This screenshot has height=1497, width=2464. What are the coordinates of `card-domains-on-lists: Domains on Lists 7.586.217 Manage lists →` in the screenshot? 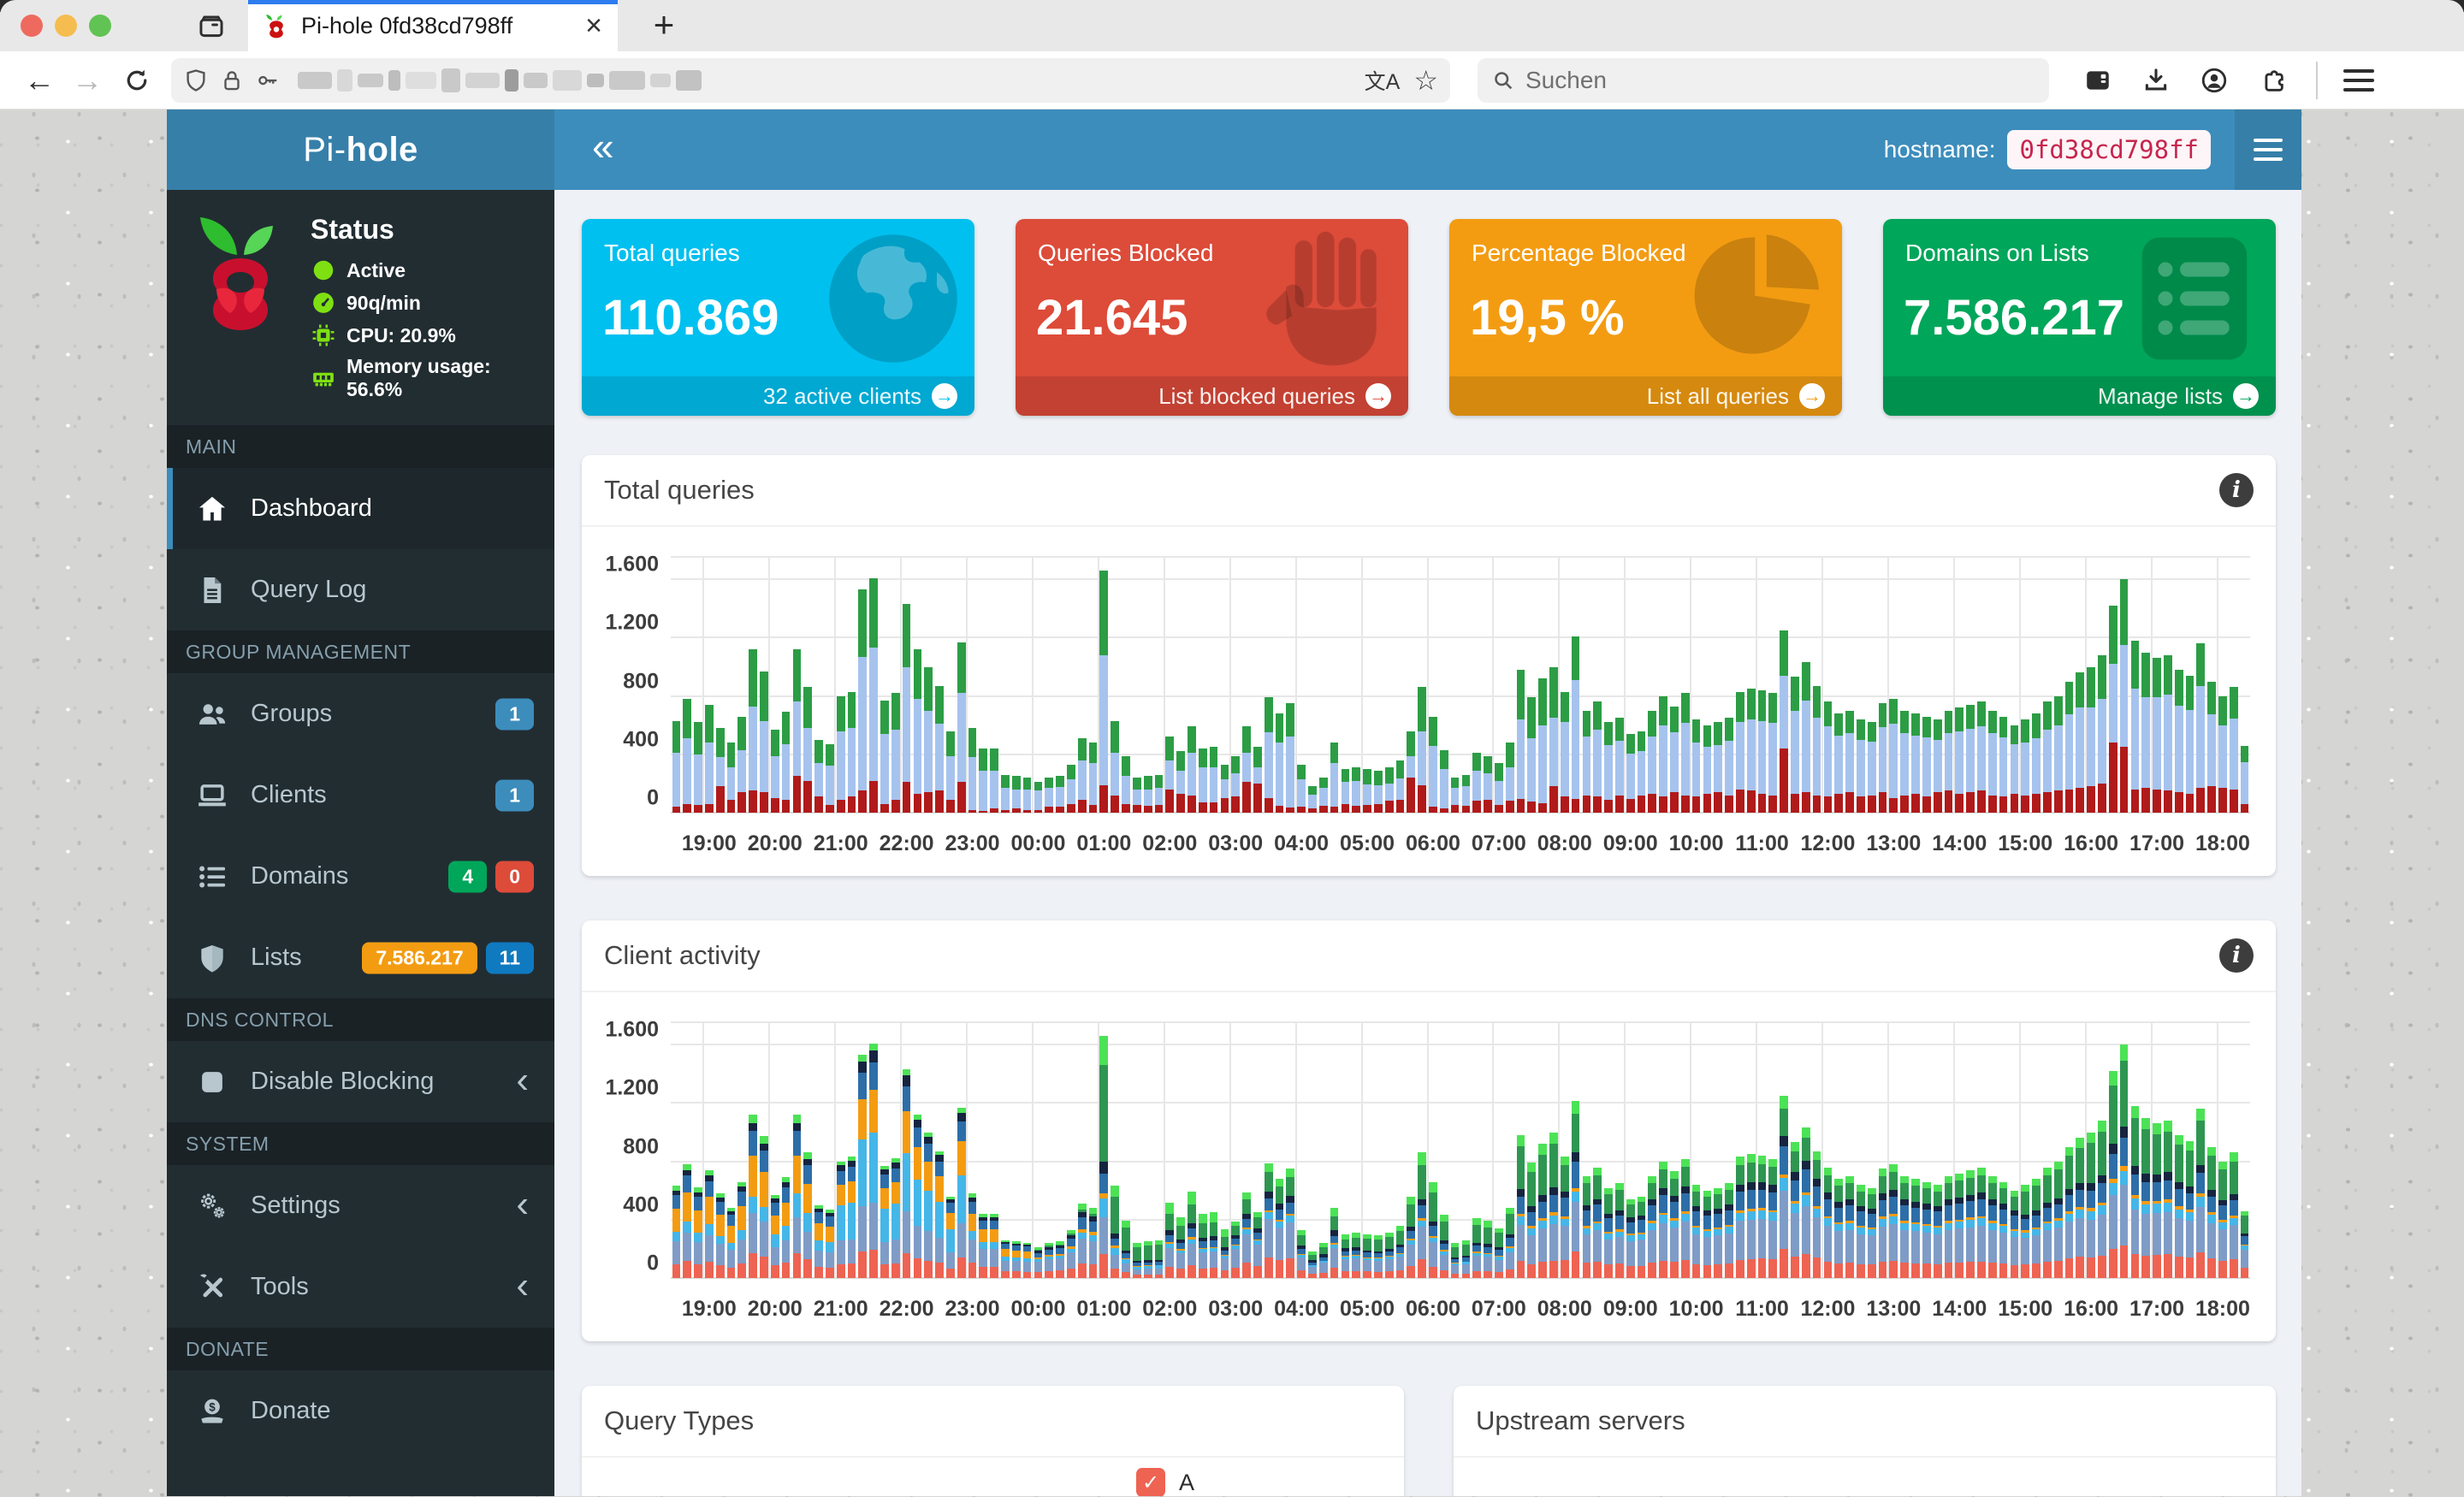 It's located at (2079, 317).